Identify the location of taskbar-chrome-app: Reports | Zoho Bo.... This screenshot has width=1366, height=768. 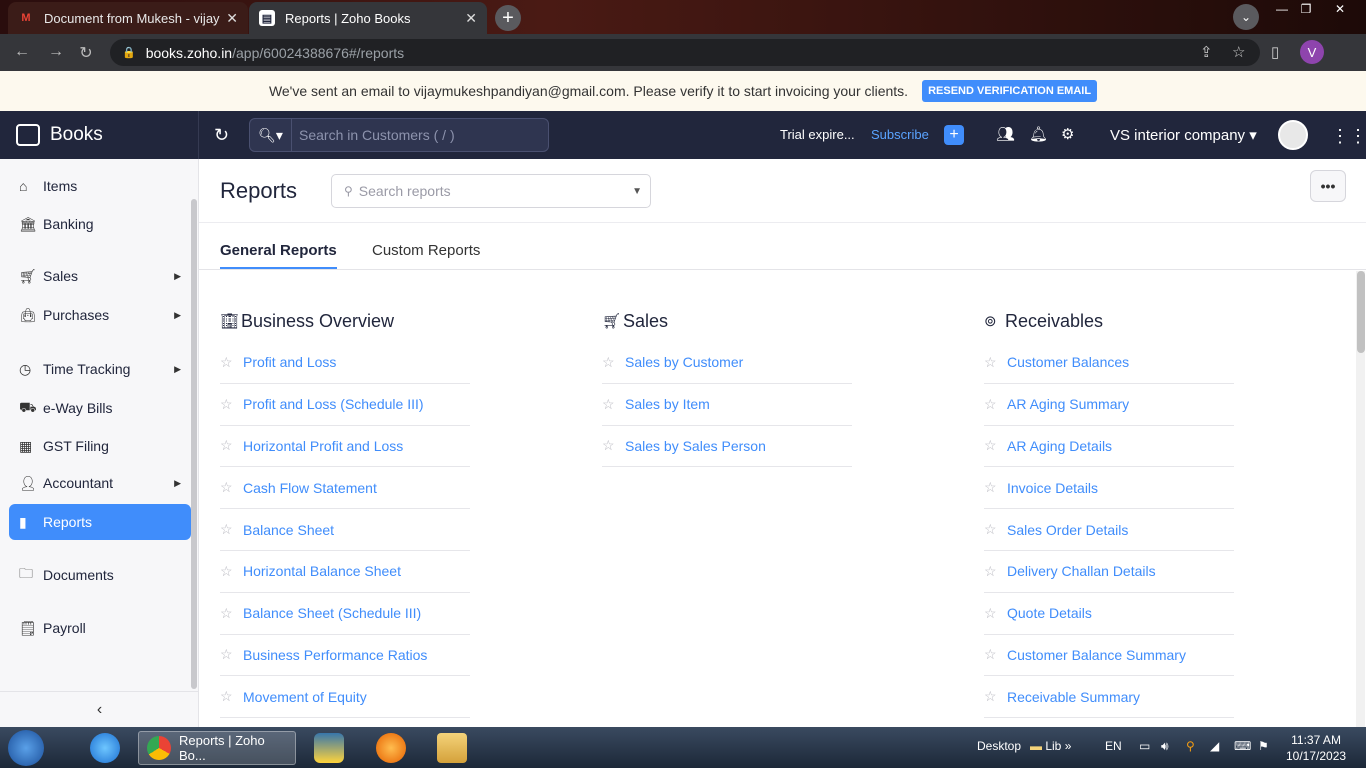
(217, 748).